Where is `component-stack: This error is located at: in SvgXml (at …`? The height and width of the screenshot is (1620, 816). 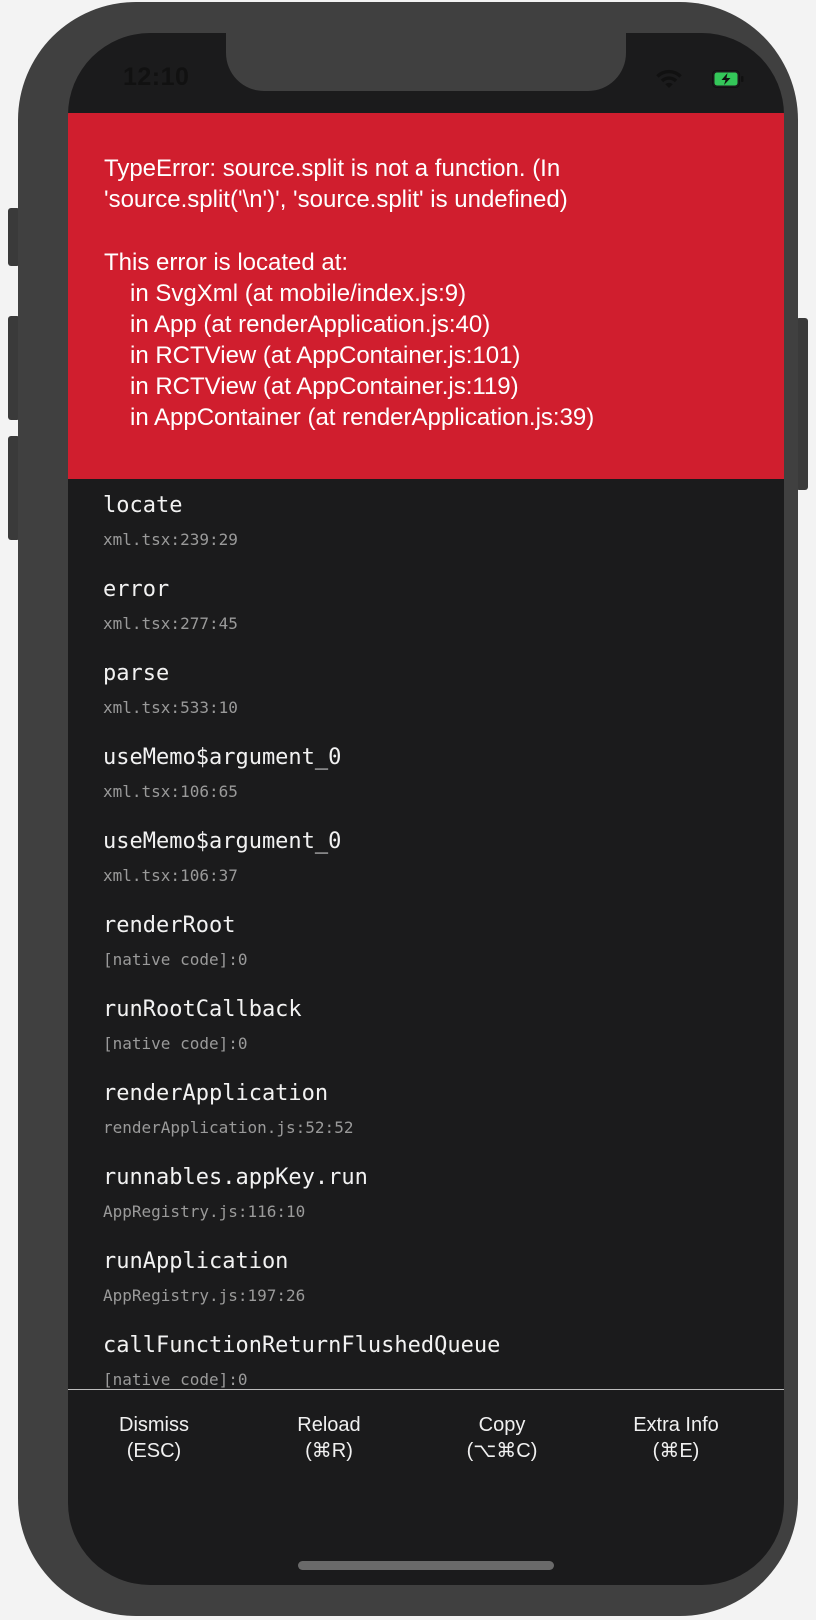 component-stack: This error is located at: in SvgXml (at … is located at coordinates (434, 340).